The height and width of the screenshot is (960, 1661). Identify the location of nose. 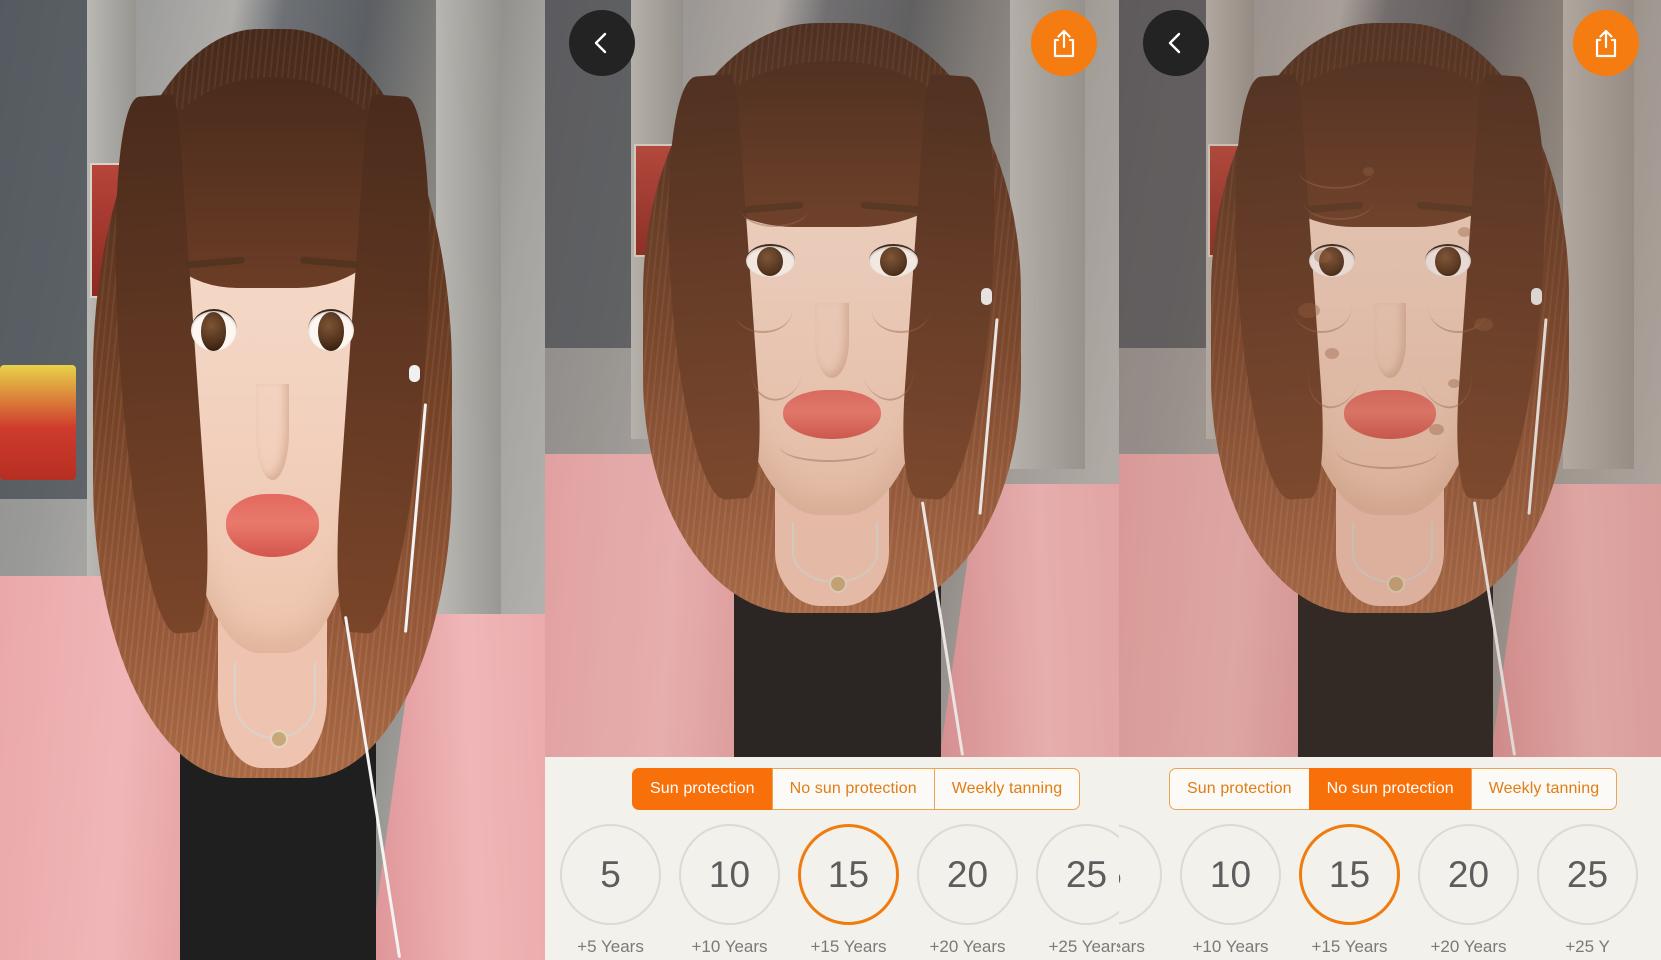
(272, 432).